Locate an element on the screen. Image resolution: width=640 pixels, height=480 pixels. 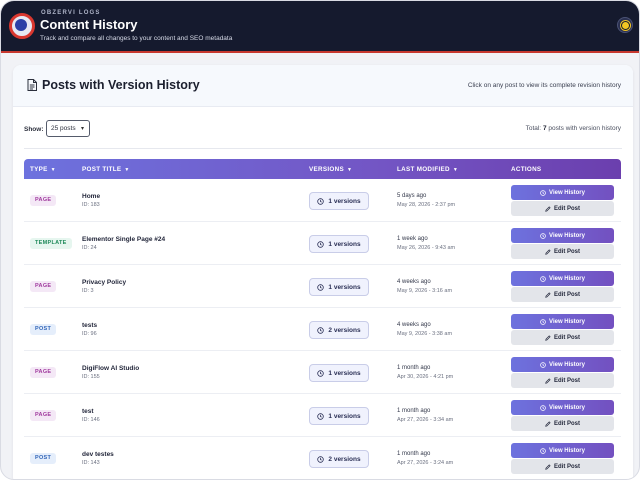
modified-date: Apr 27, 2026 - 3:24 am is located at coordinates (425, 463).